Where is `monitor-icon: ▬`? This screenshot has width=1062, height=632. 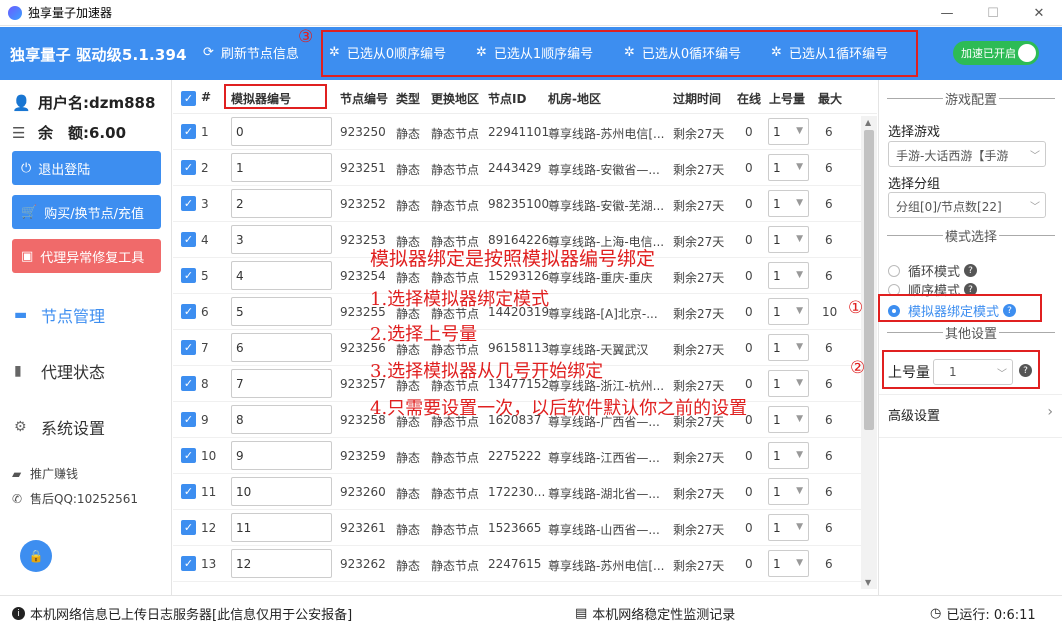 monitor-icon: ▬ is located at coordinates (21, 315).